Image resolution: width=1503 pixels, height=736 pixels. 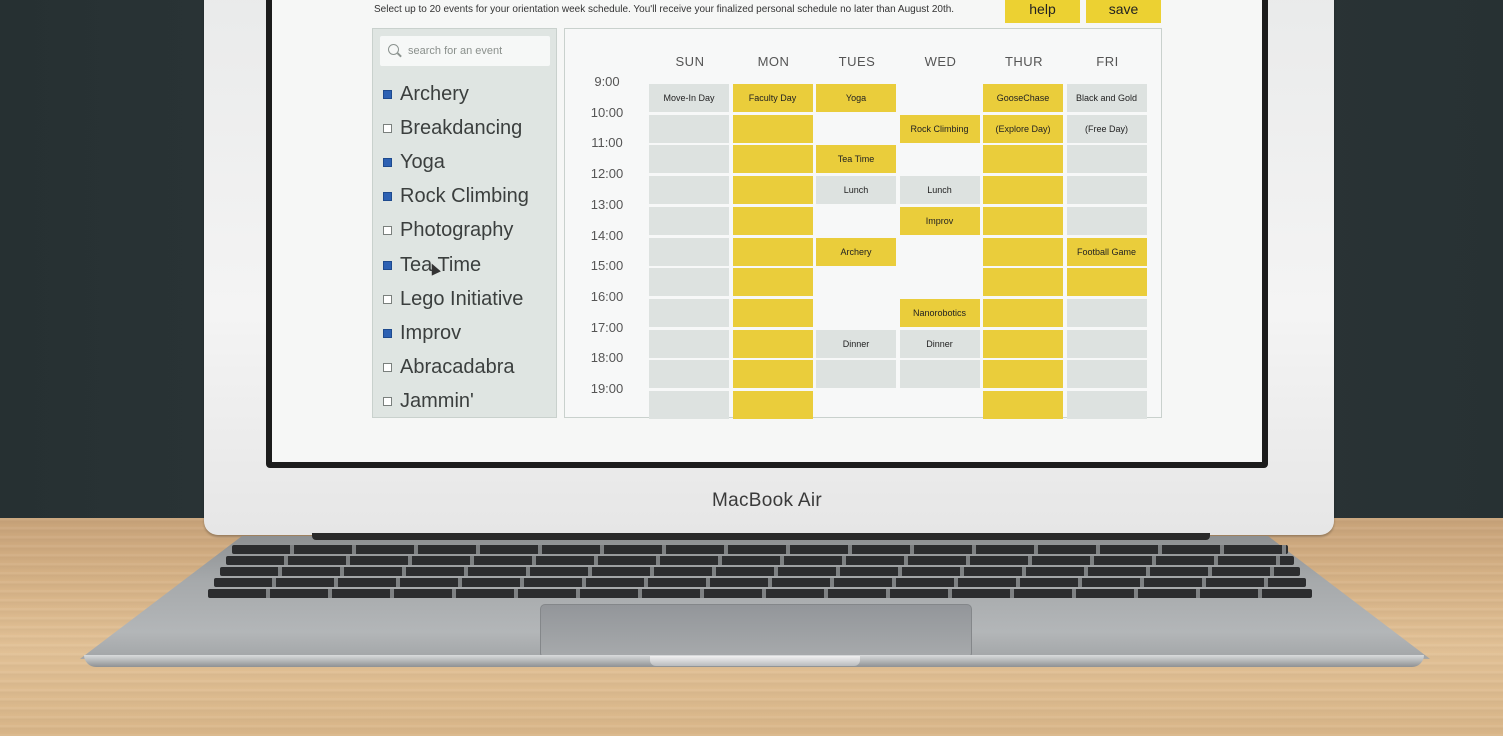 I want to click on event-item: Abracadabra, so click(x=468, y=368).